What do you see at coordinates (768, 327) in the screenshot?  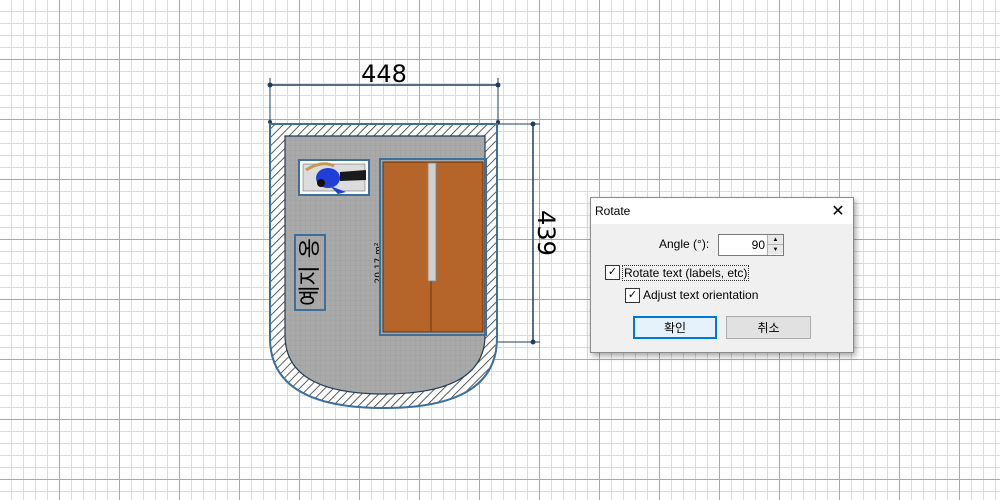 I see `cancel-button: 취소` at bounding box center [768, 327].